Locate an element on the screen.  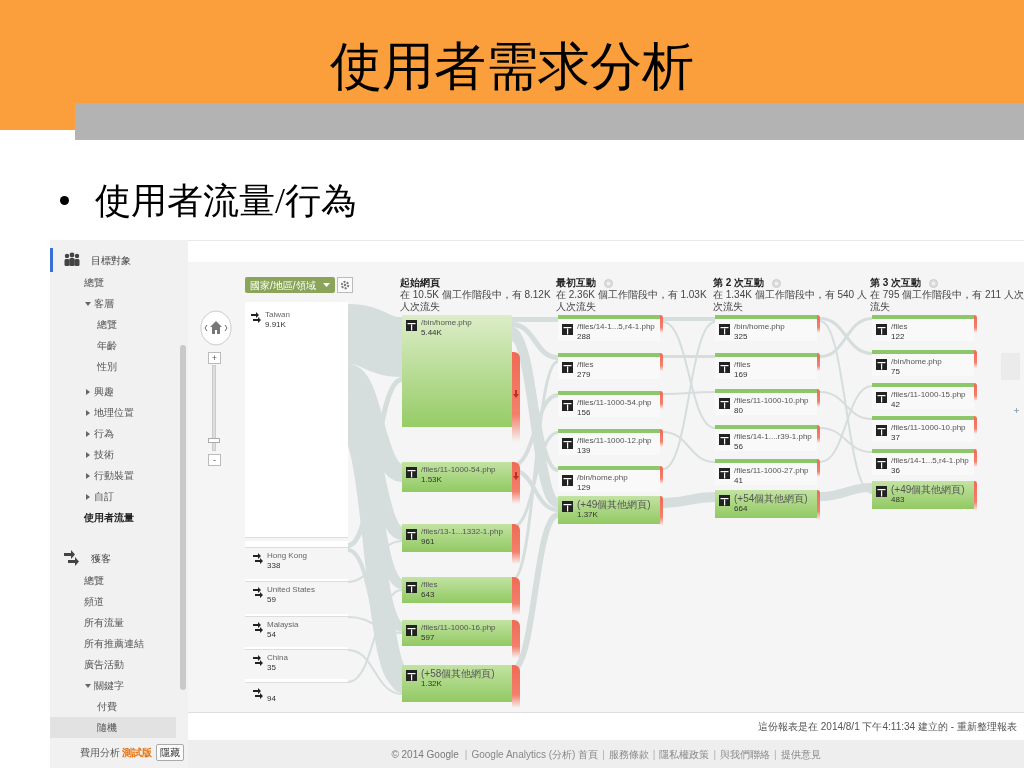
sidebar-item: 興趣 is located at coordinates (113, 391).